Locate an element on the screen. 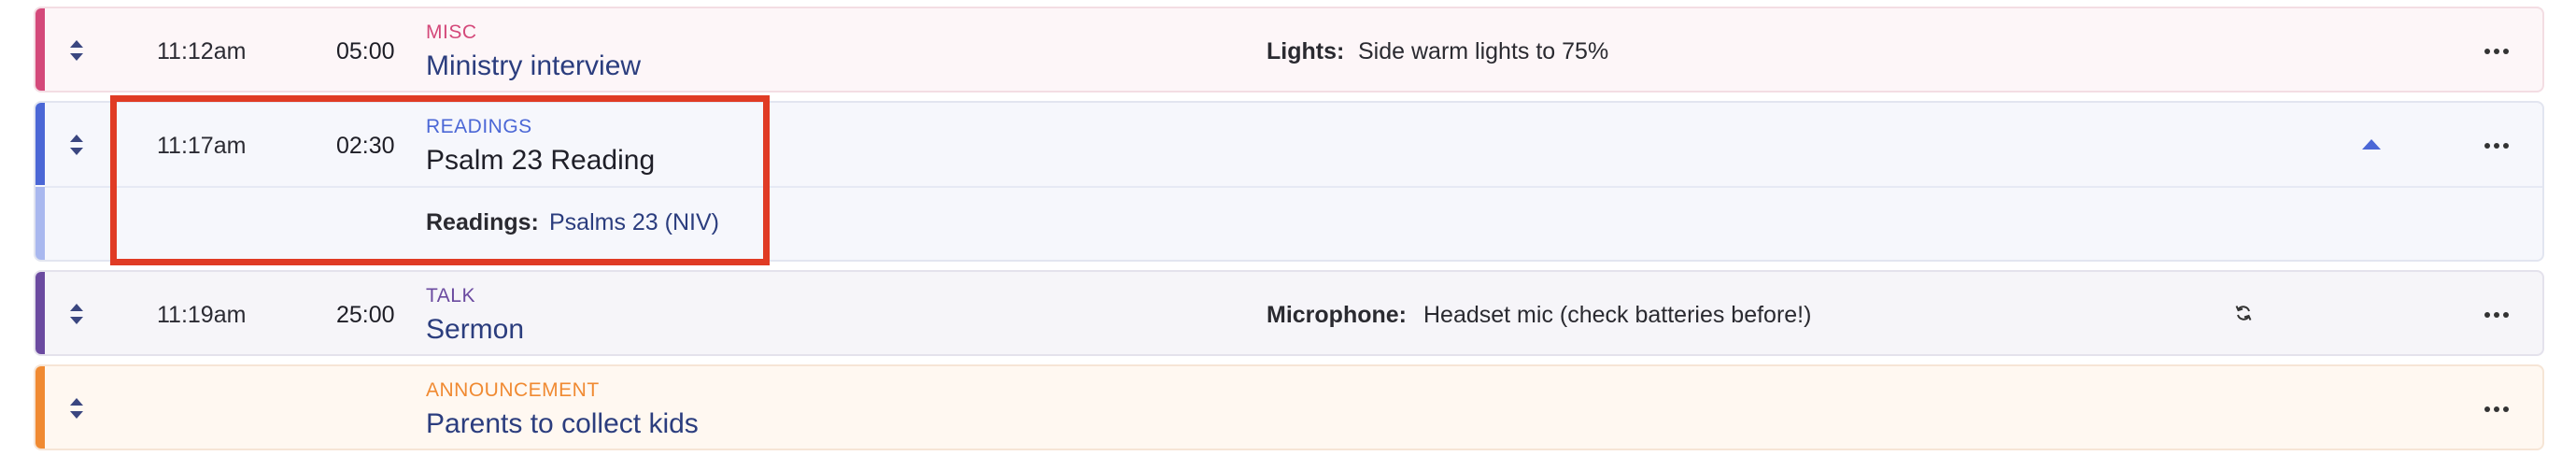  field-value: Headset mic (check batteries before!) is located at coordinates (1617, 315).